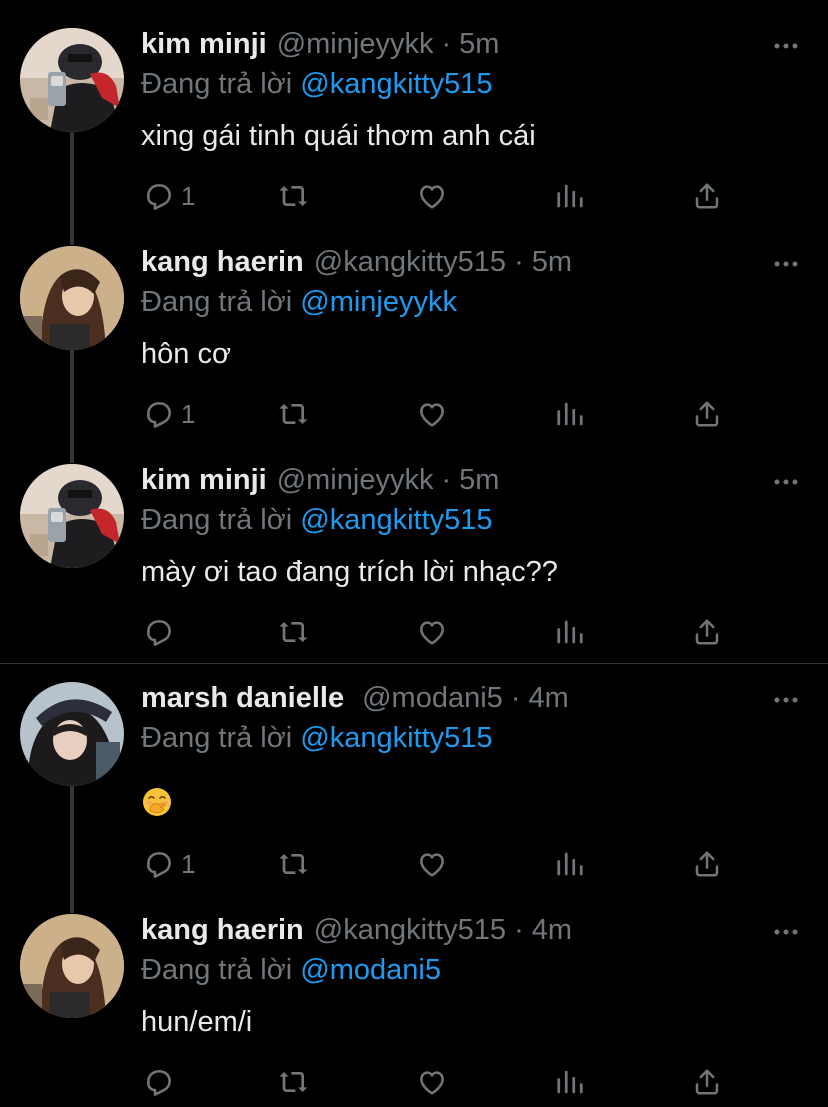  Describe the element at coordinates (299, 302) in the screenshot. I see `replying-to: Đang trả lời @minjeyykk` at that location.